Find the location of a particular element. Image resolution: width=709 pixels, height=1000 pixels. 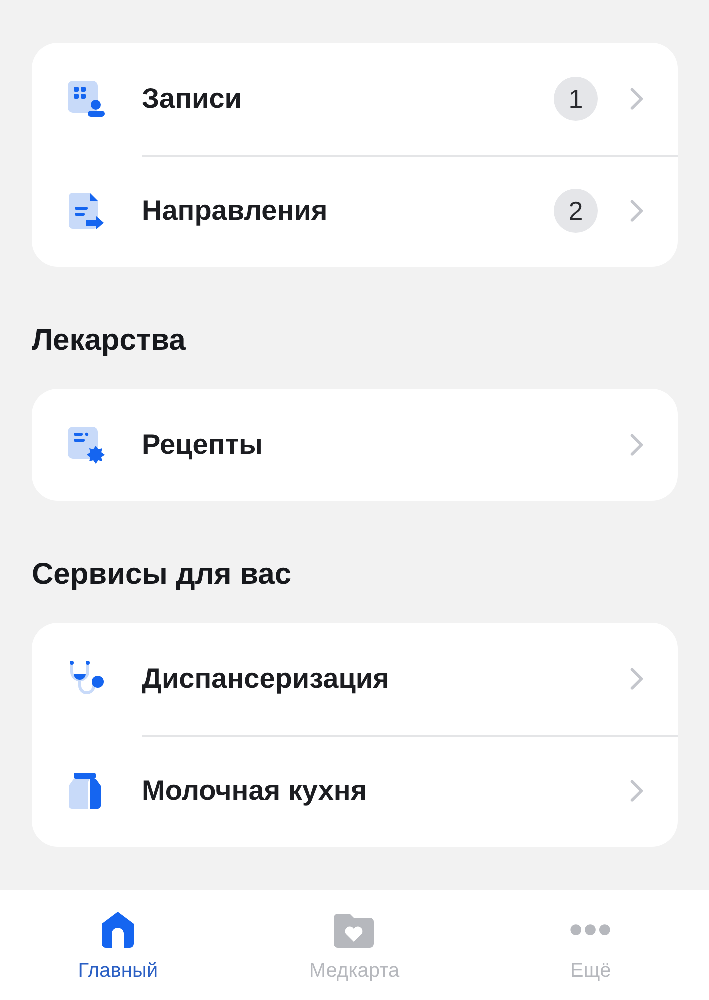

menu-item: Молочная кухня is located at coordinates (355, 791).